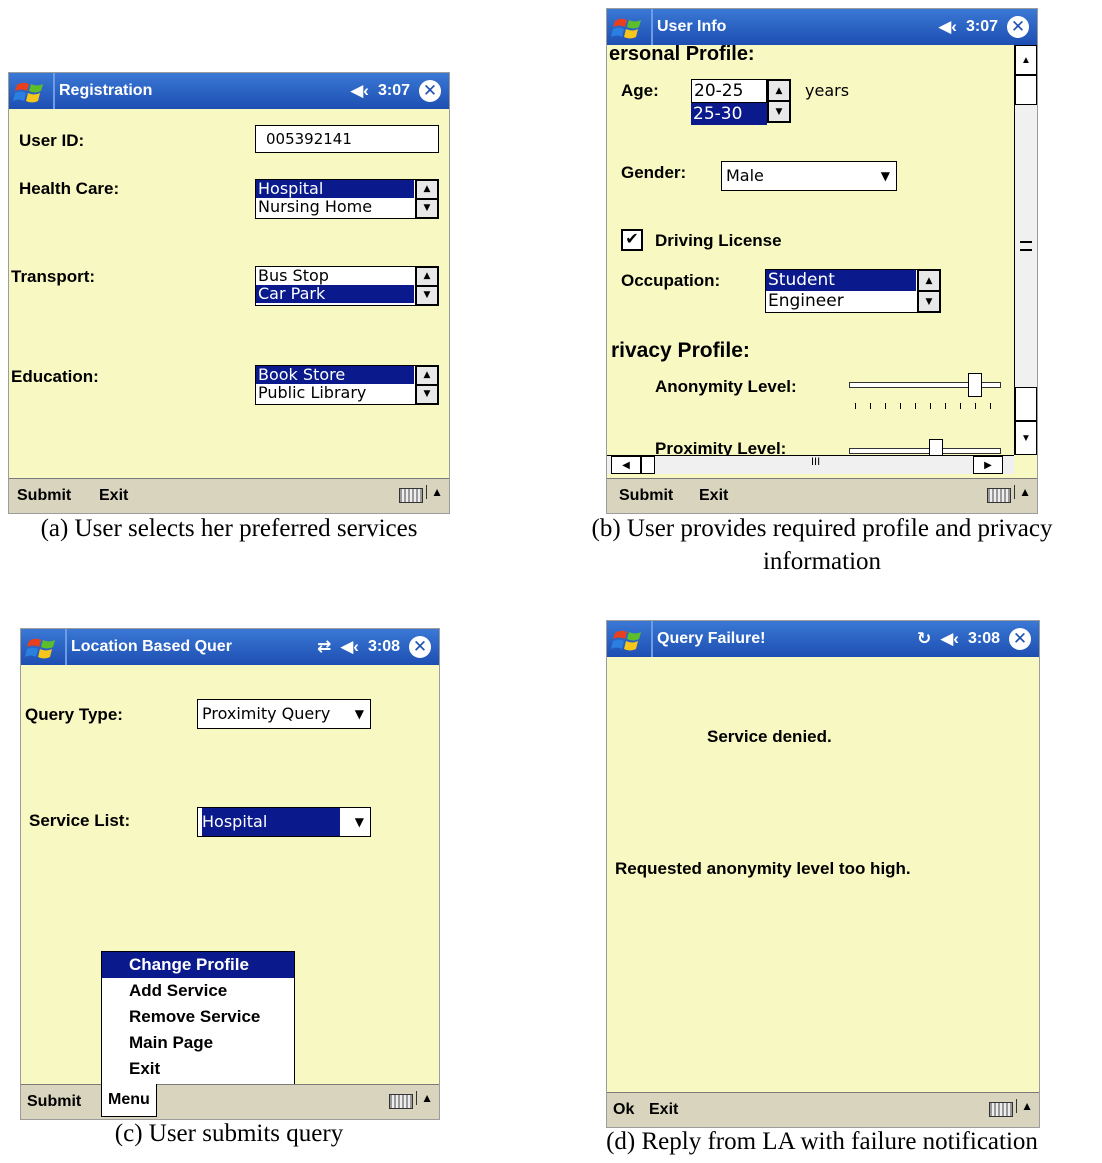  What do you see at coordinates (129, 1100) in the screenshot?
I see `menu-softkey: Menu` at bounding box center [129, 1100].